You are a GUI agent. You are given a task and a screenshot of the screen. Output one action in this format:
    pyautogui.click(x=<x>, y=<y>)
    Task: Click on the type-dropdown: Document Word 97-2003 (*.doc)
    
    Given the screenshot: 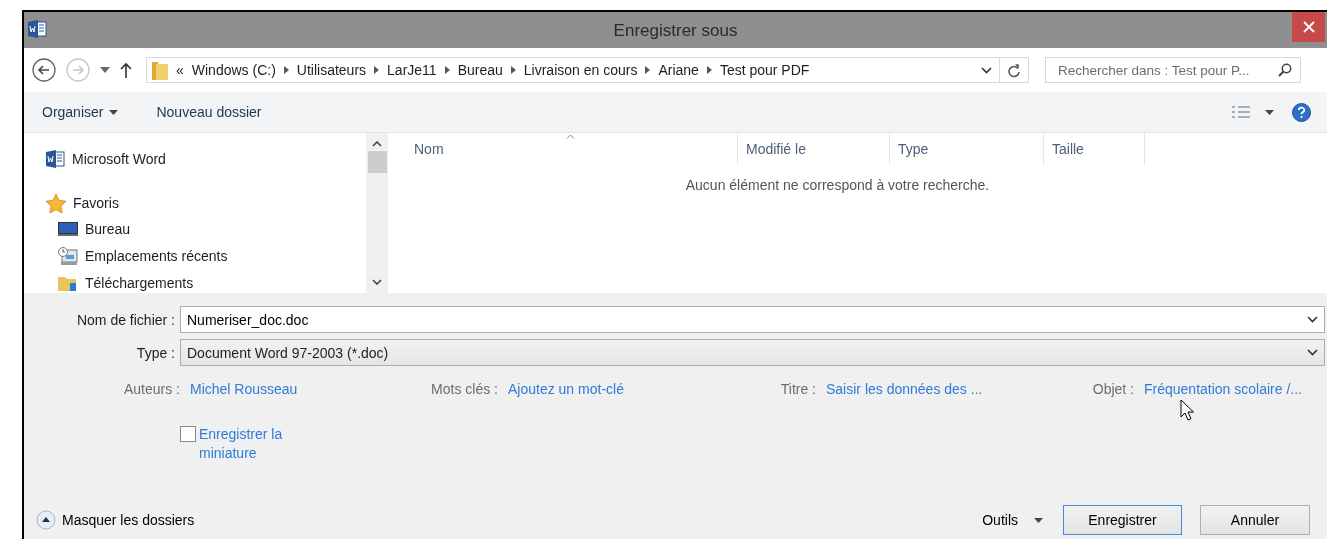 What is the action you would take?
    pyautogui.click(x=752, y=352)
    